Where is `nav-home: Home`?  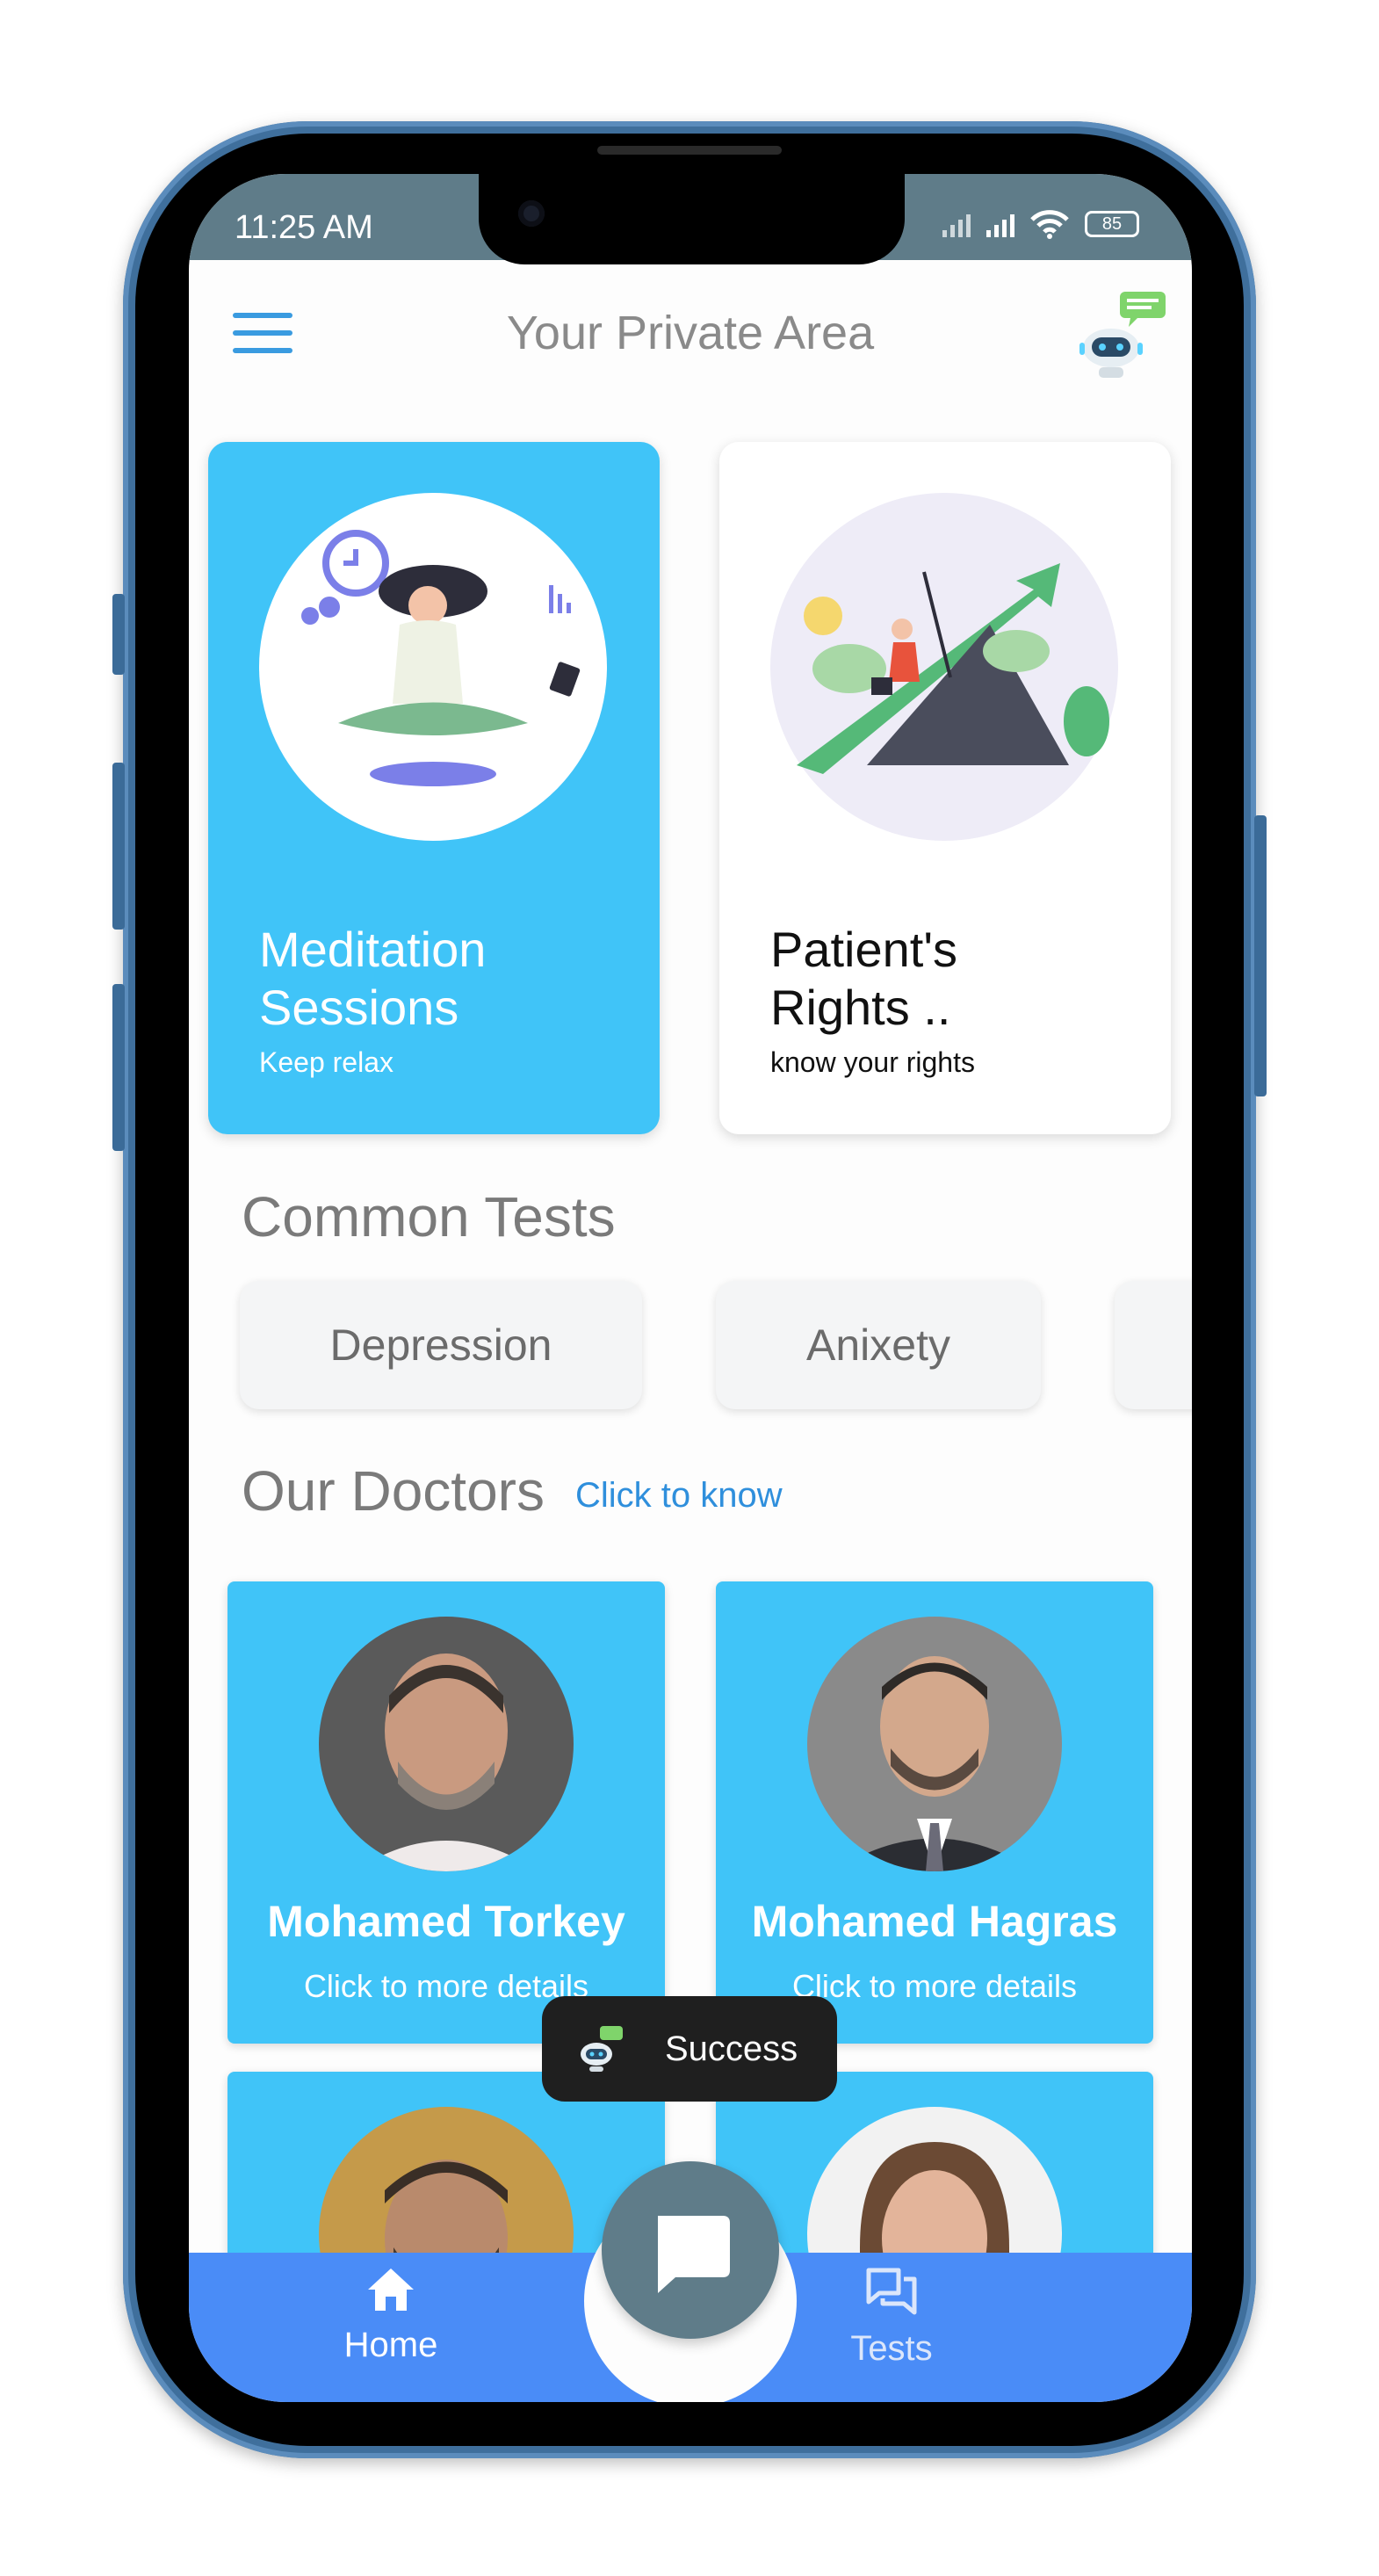 nav-home: Home is located at coordinates (391, 2315).